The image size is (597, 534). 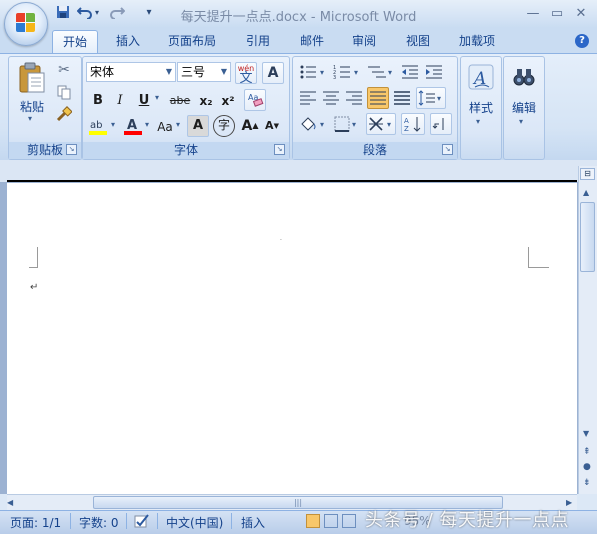 I want to click on styles-icon: A, so click(x=481, y=77).